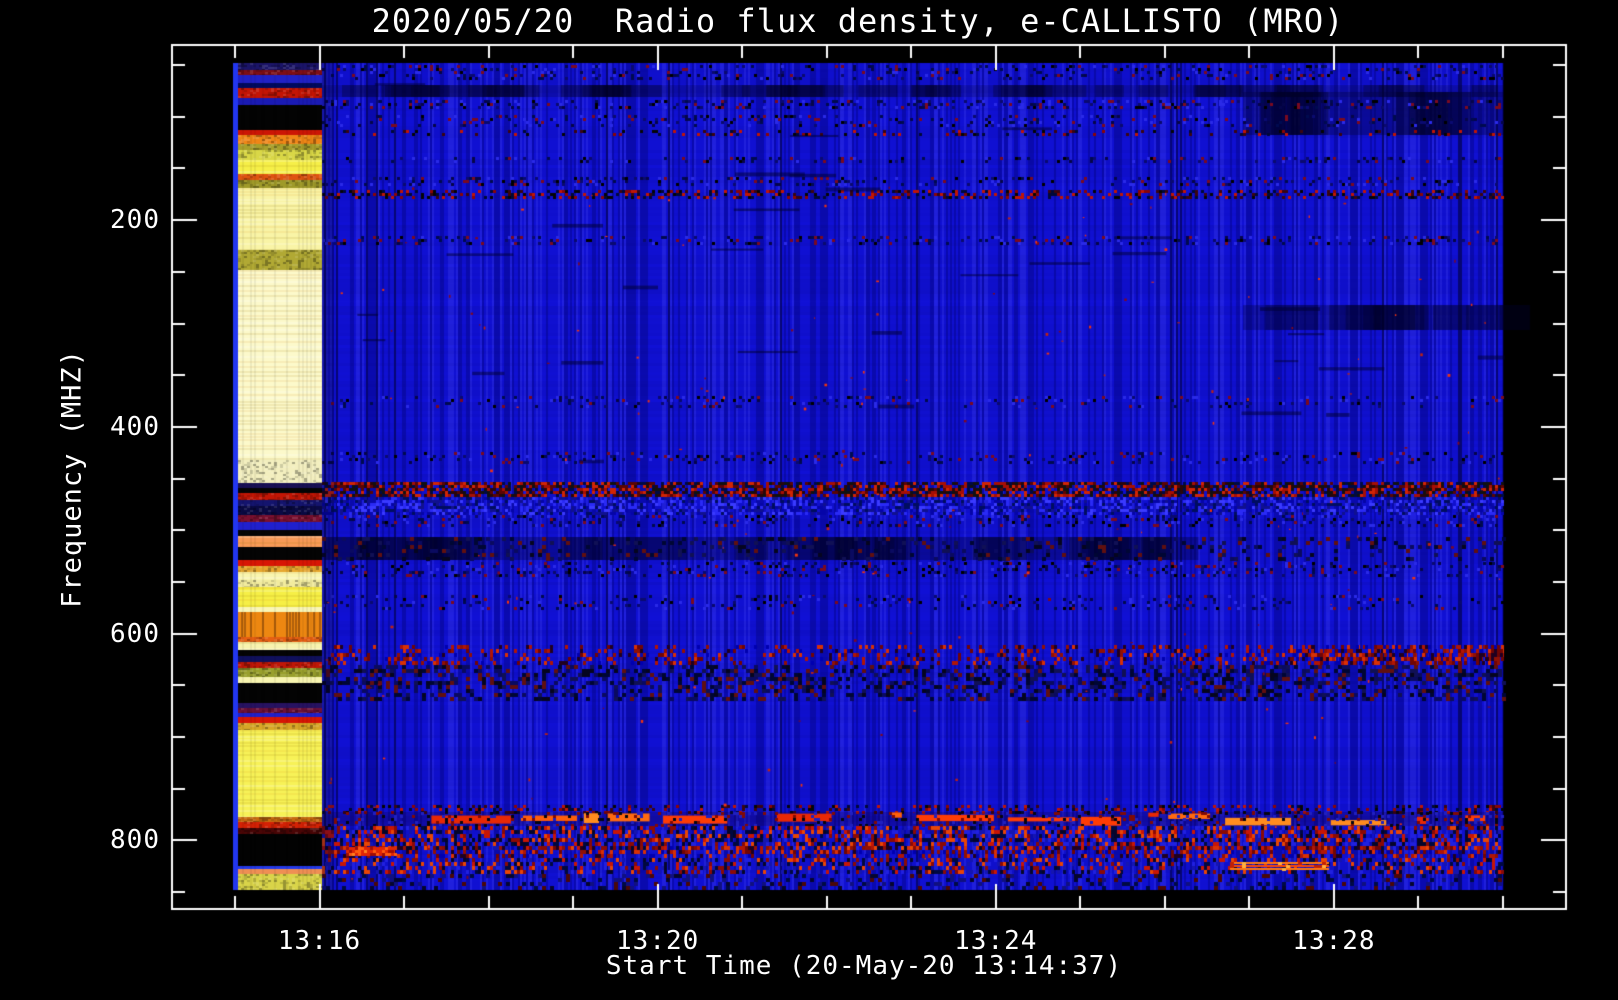  Describe the element at coordinates (135, 220) in the screenshot. I see `y-tick-label: 200` at that location.